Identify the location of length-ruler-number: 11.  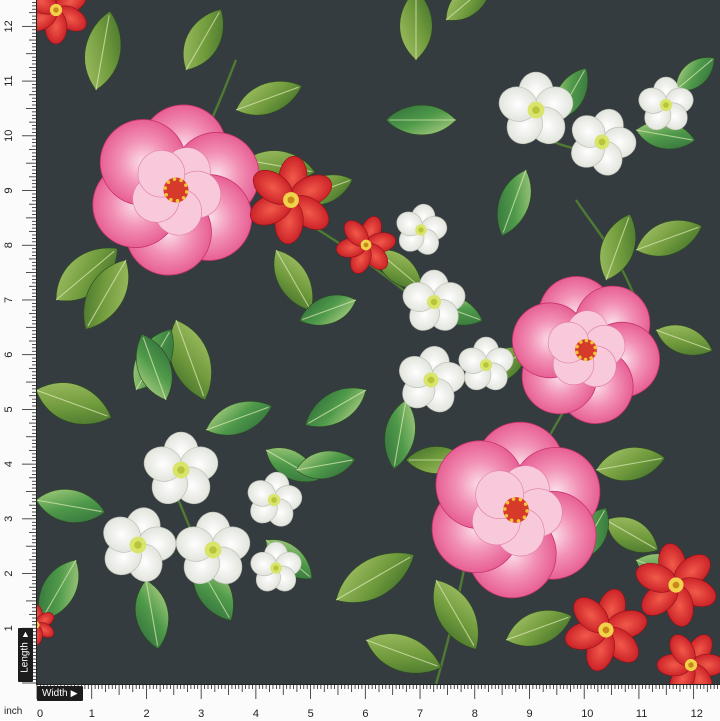
(9, 80).